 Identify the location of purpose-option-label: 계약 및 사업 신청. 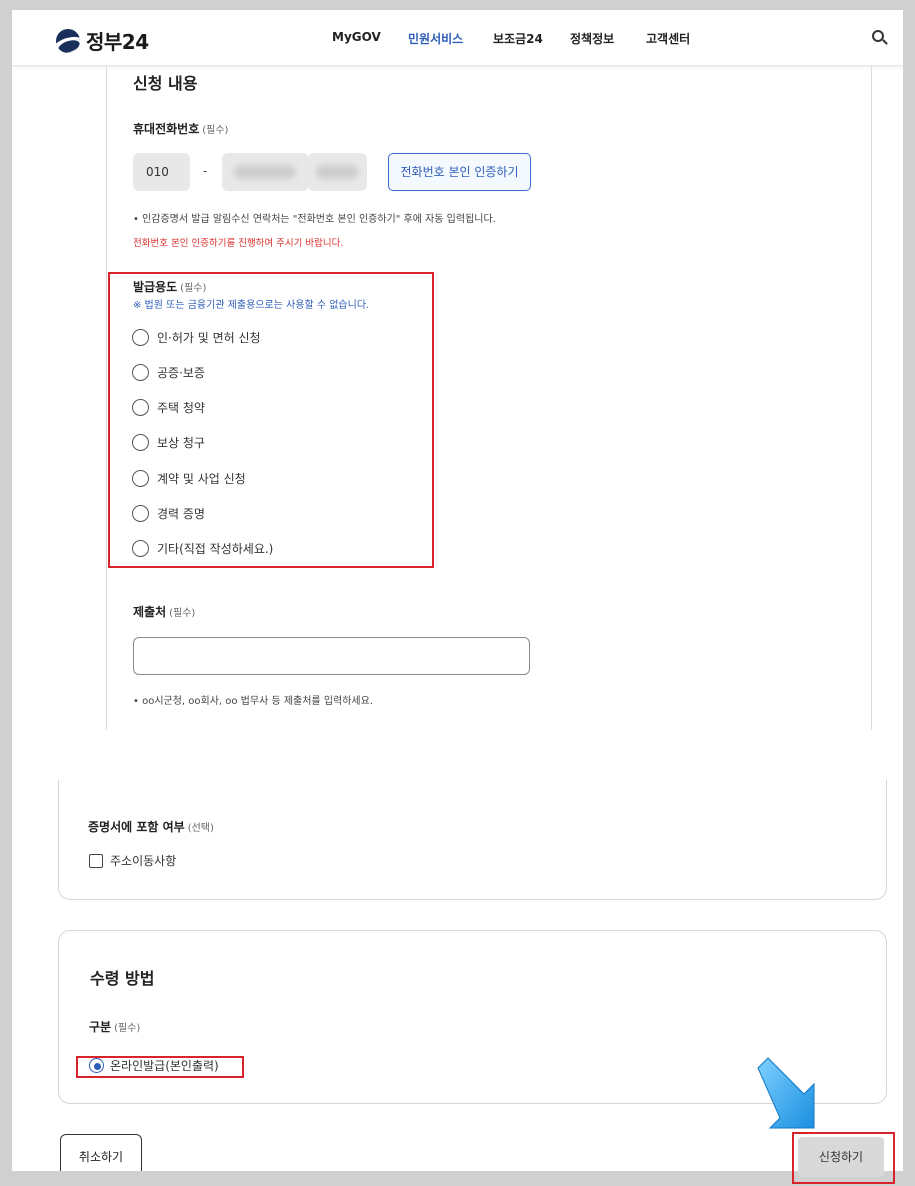
(201, 478).